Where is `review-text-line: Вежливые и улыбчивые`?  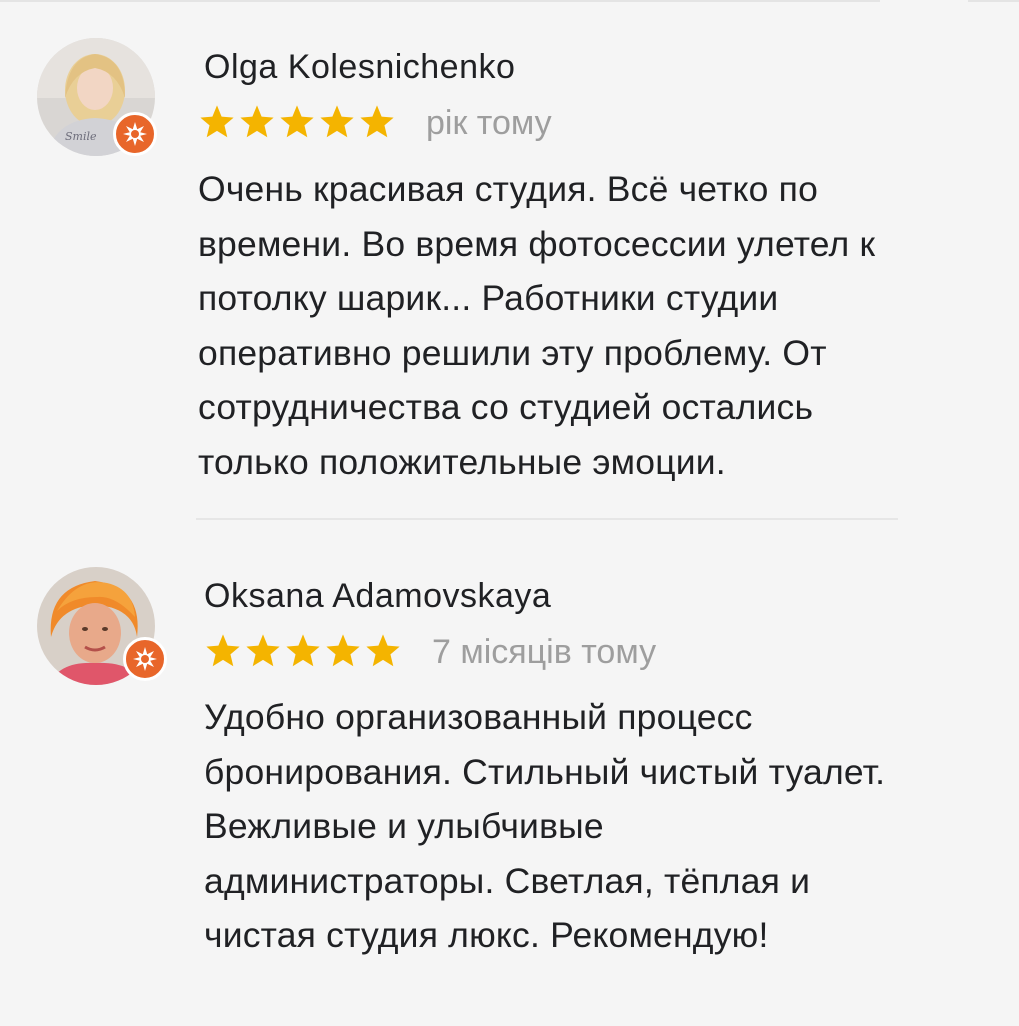 review-text-line: Вежливые и улыбчивые is located at coordinates (404, 826).